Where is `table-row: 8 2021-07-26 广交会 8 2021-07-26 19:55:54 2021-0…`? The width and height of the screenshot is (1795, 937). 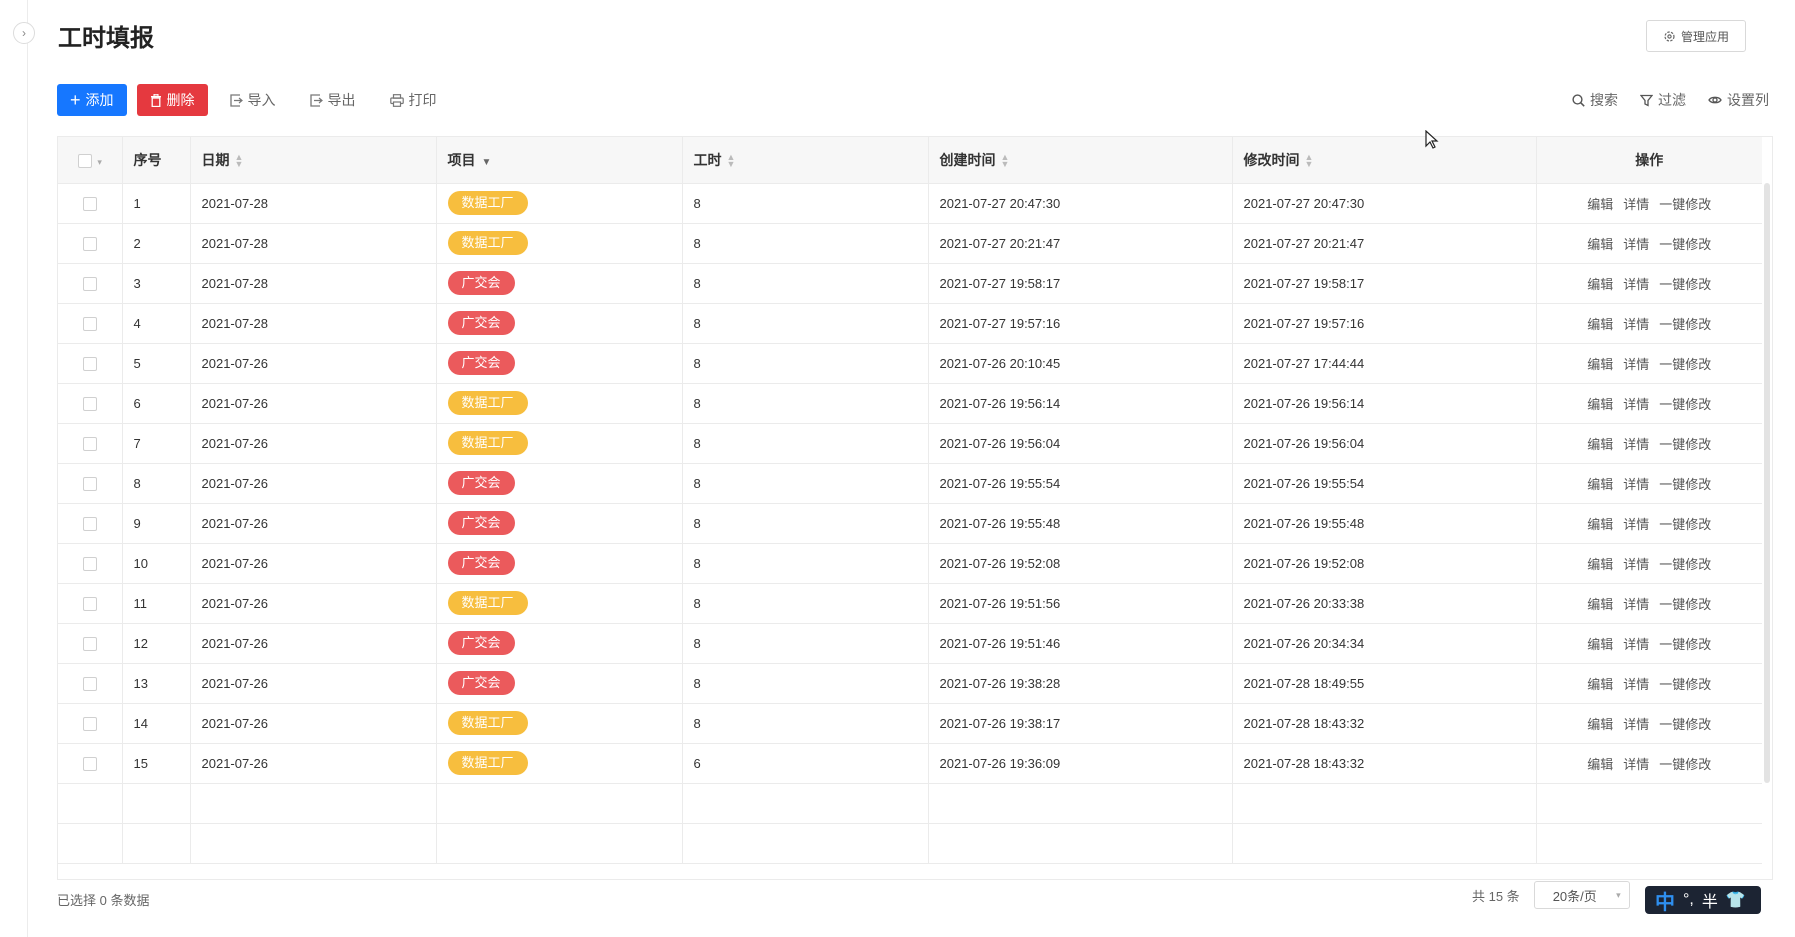
table-row: 8 2021-07-26 广交会 8 2021-07-26 19:55:54 2021-0… is located at coordinates (910, 483).